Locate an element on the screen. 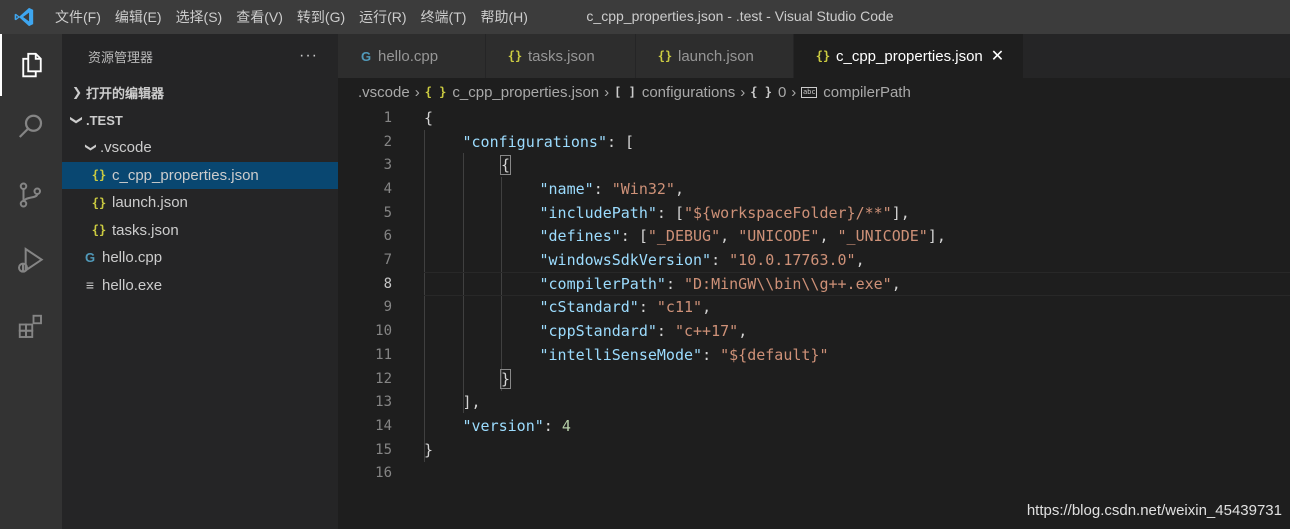 The width and height of the screenshot is (1290, 529). code-text: "cStandard": "c11", is located at coordinates (626, 307).